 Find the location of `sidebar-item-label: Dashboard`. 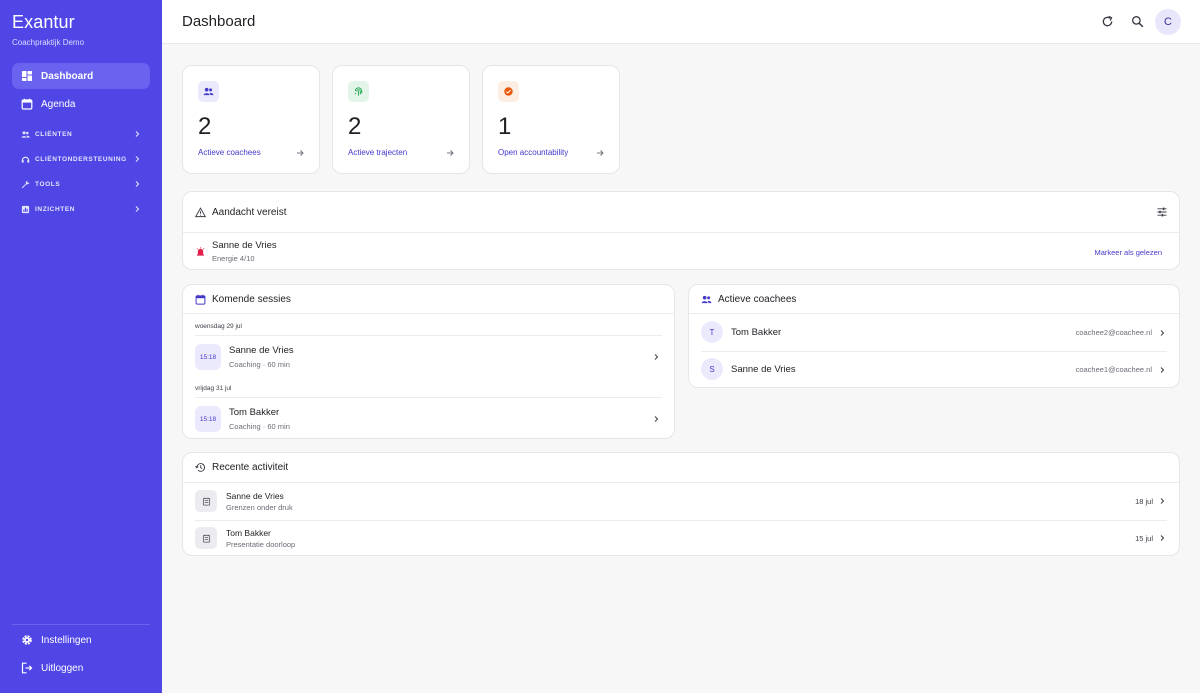

sidebar-item-label: Dashboard is located at coordinates (67, 76).